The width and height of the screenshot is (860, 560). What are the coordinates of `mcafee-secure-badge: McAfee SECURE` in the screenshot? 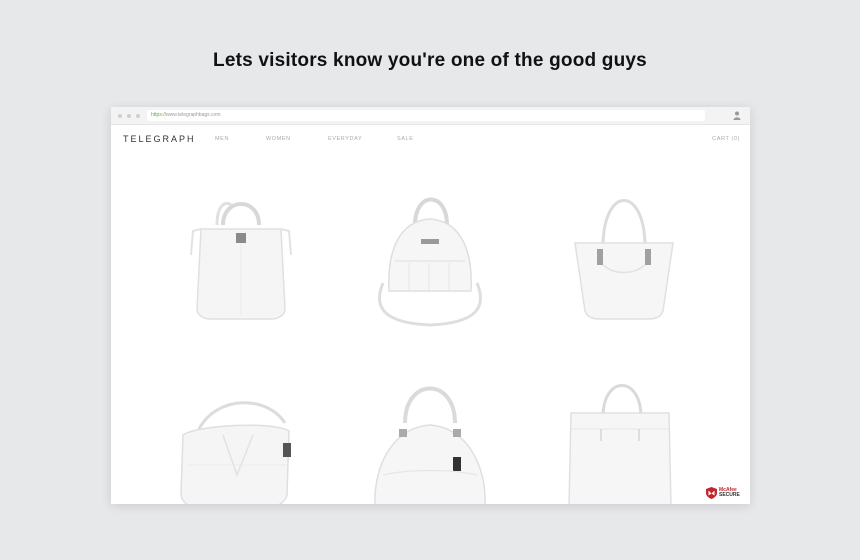 It's located at (726, 493).